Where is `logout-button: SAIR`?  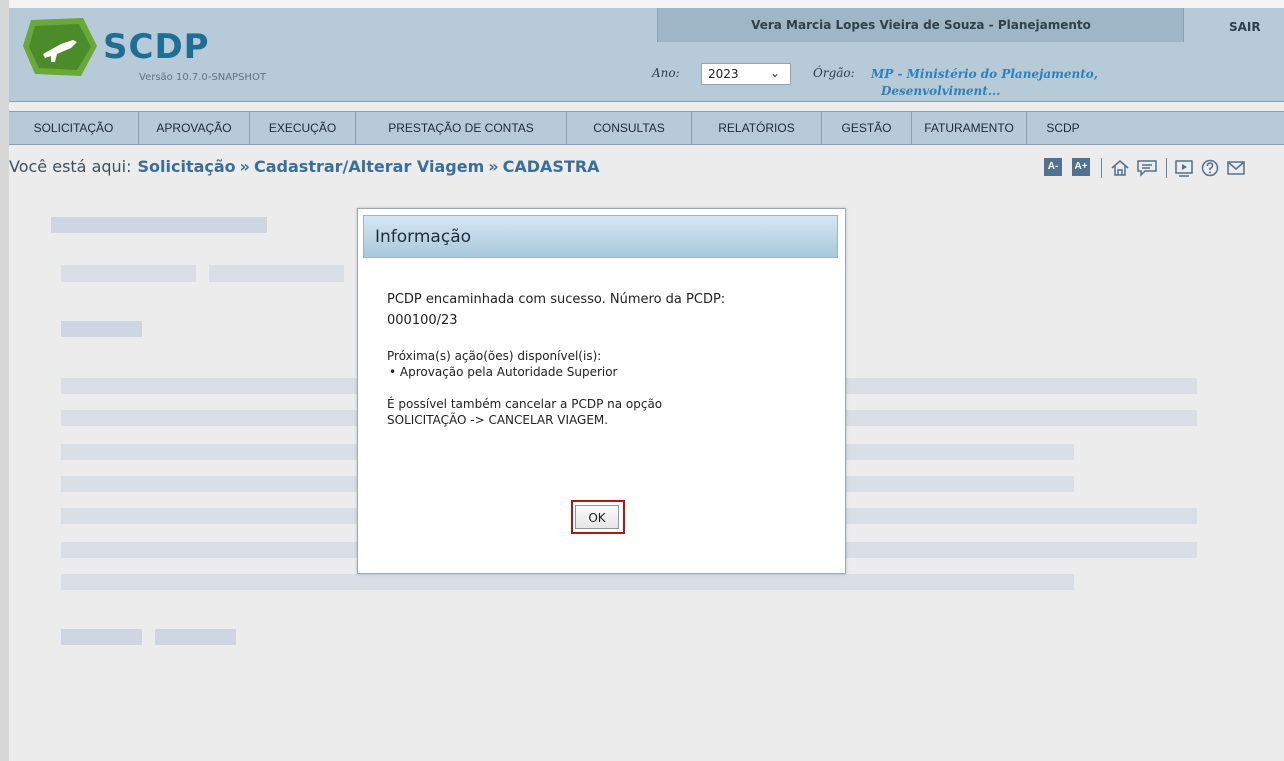
logout-button: SAIR is located at coordinates (1233, 25).